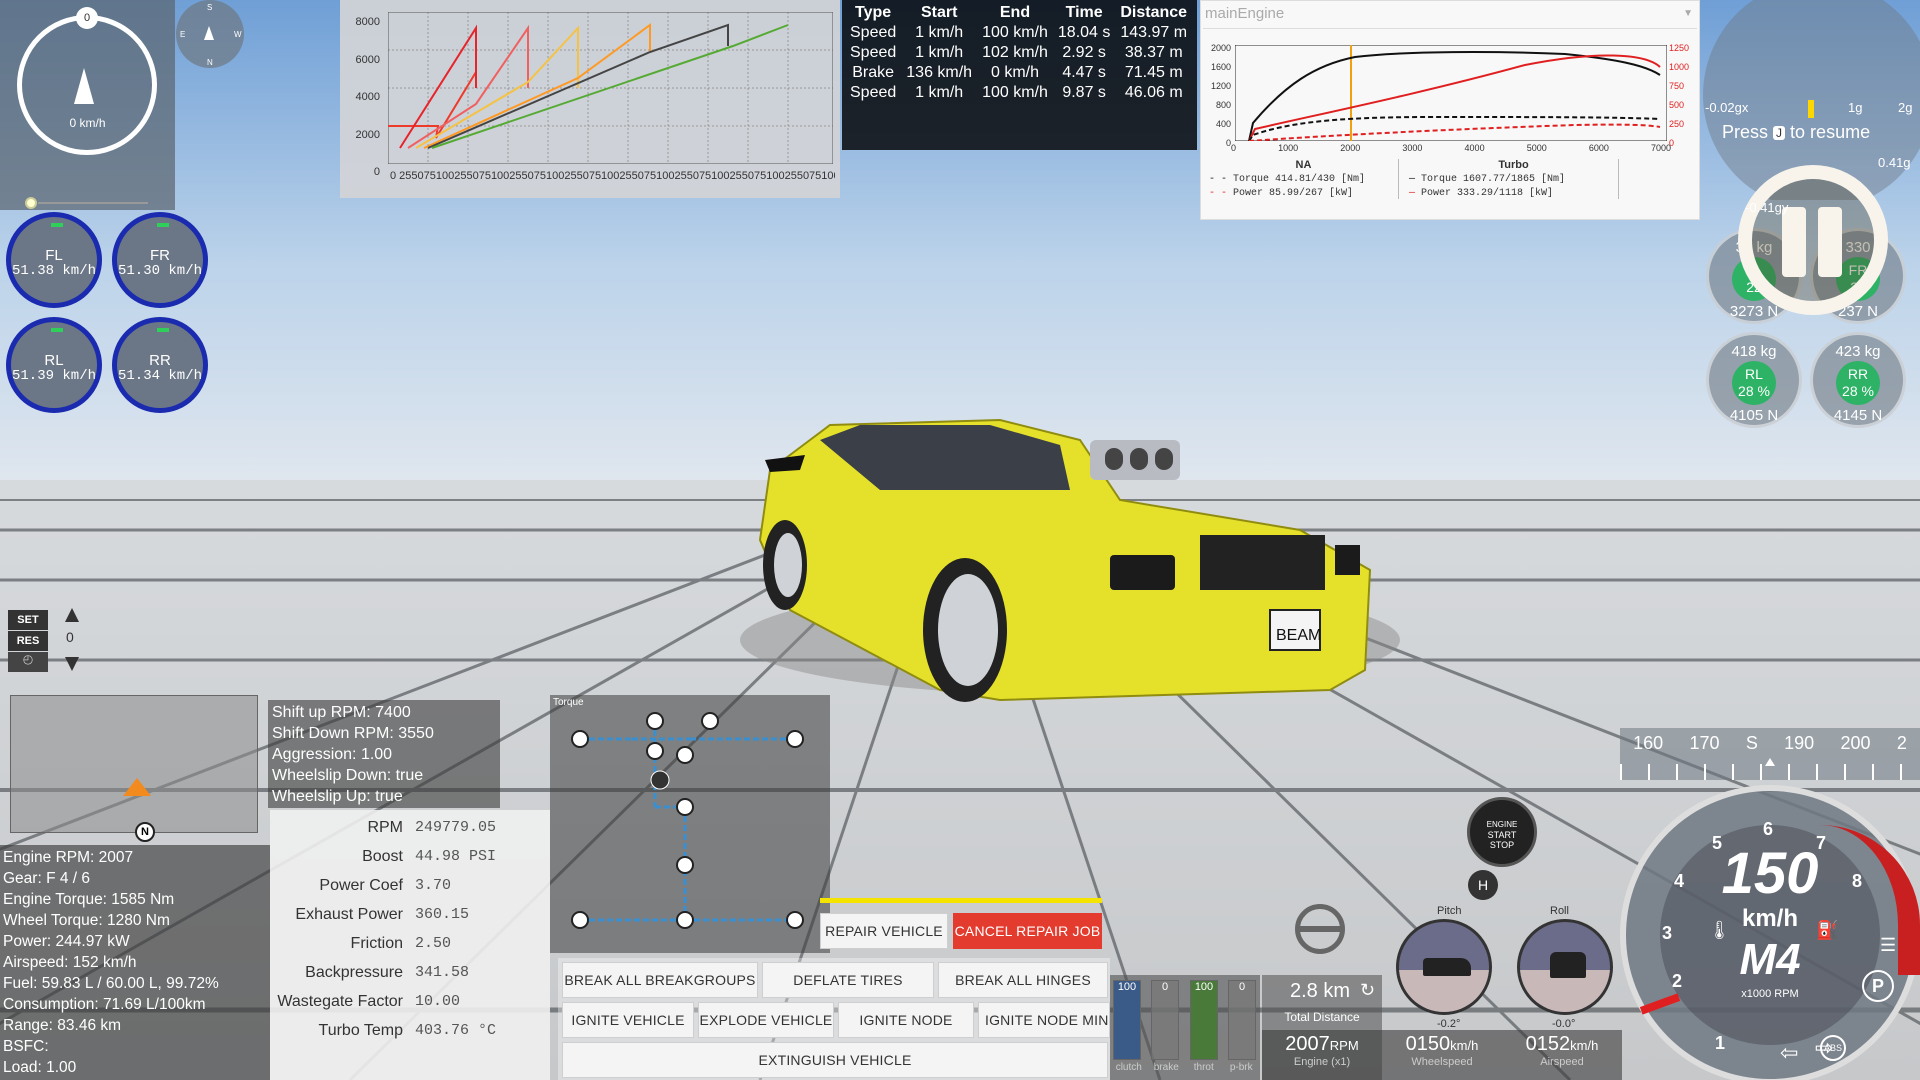  What do you see at coordinates (1154, 12) in the screenshot?
I see `col-header: Distance` at bounding box center [1154, 12].